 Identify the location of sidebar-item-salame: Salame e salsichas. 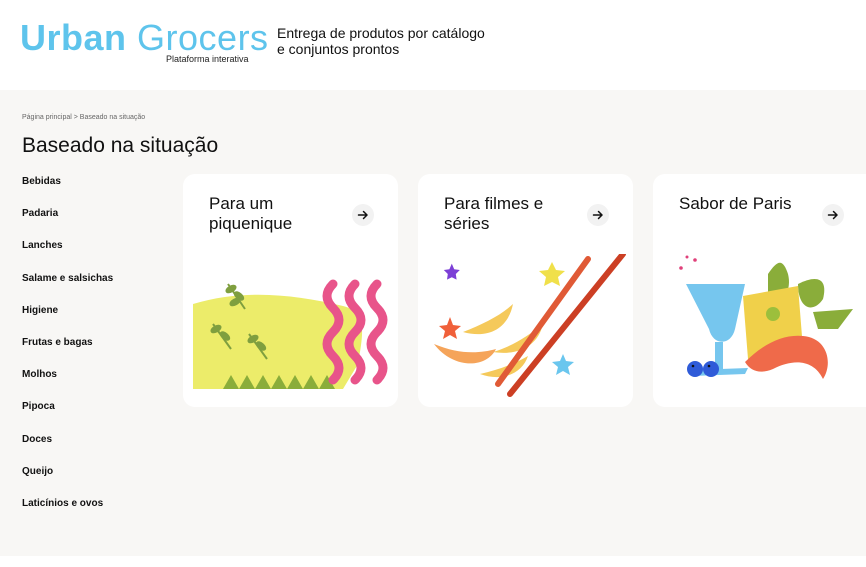
(97, 289).